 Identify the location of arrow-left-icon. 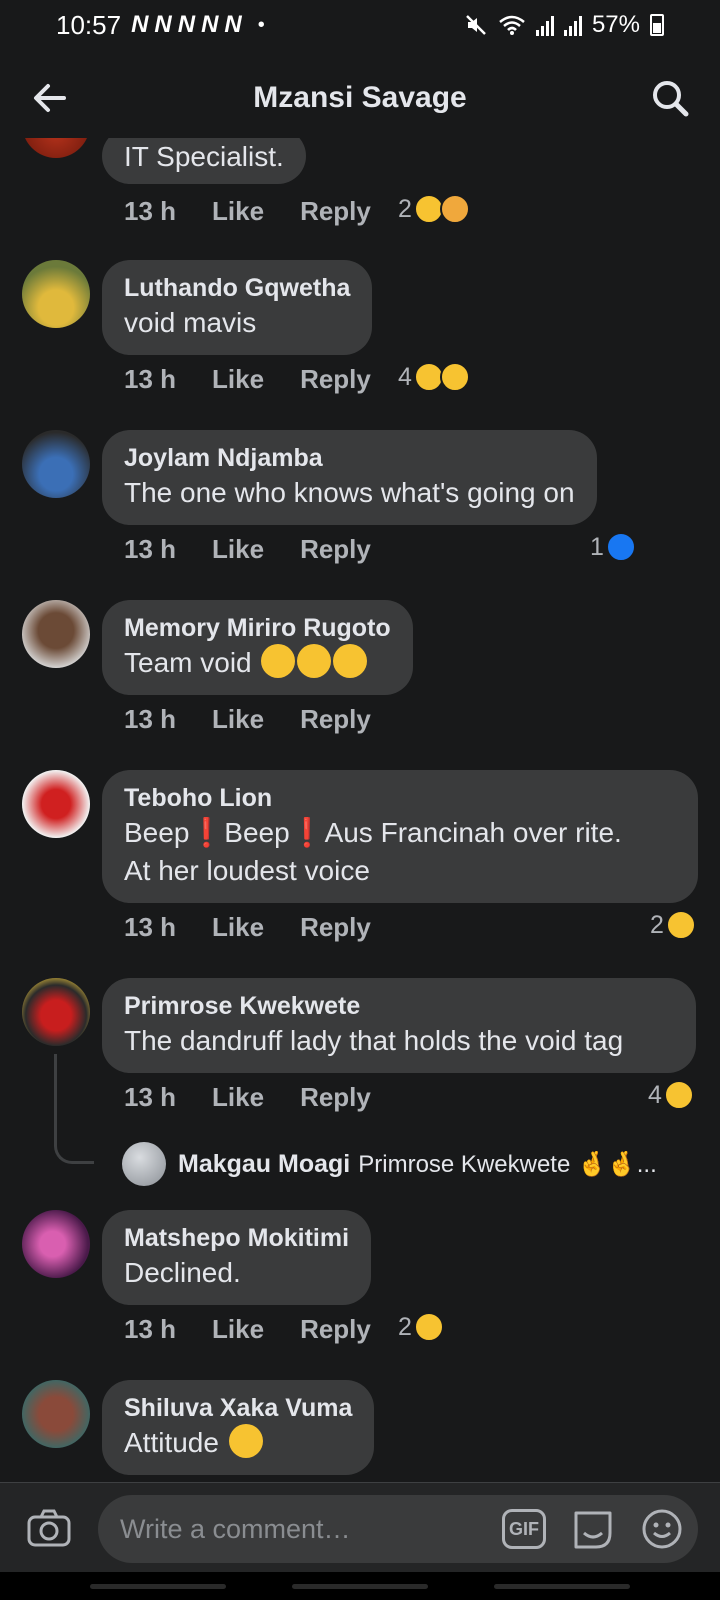
(50, 98).